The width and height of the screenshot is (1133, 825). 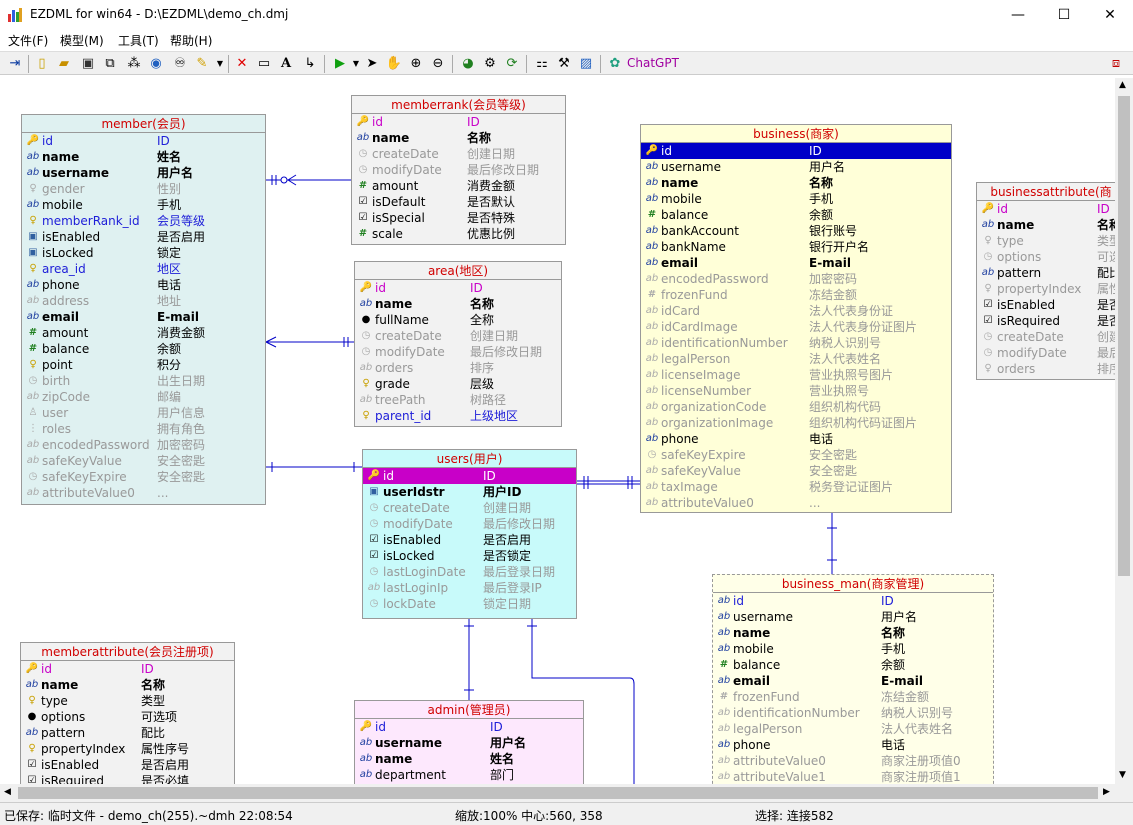 I want to click on field-row: ◷ lockDate 锁定日期, so click(x=469, y=604).